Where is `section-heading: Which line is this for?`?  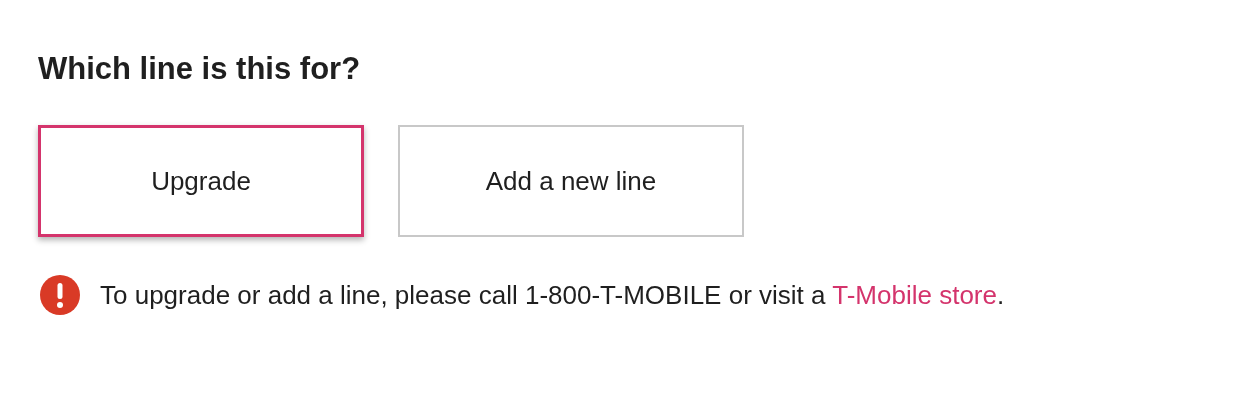 section-heading: Which line is this for? is located at coordinates (200, 69).